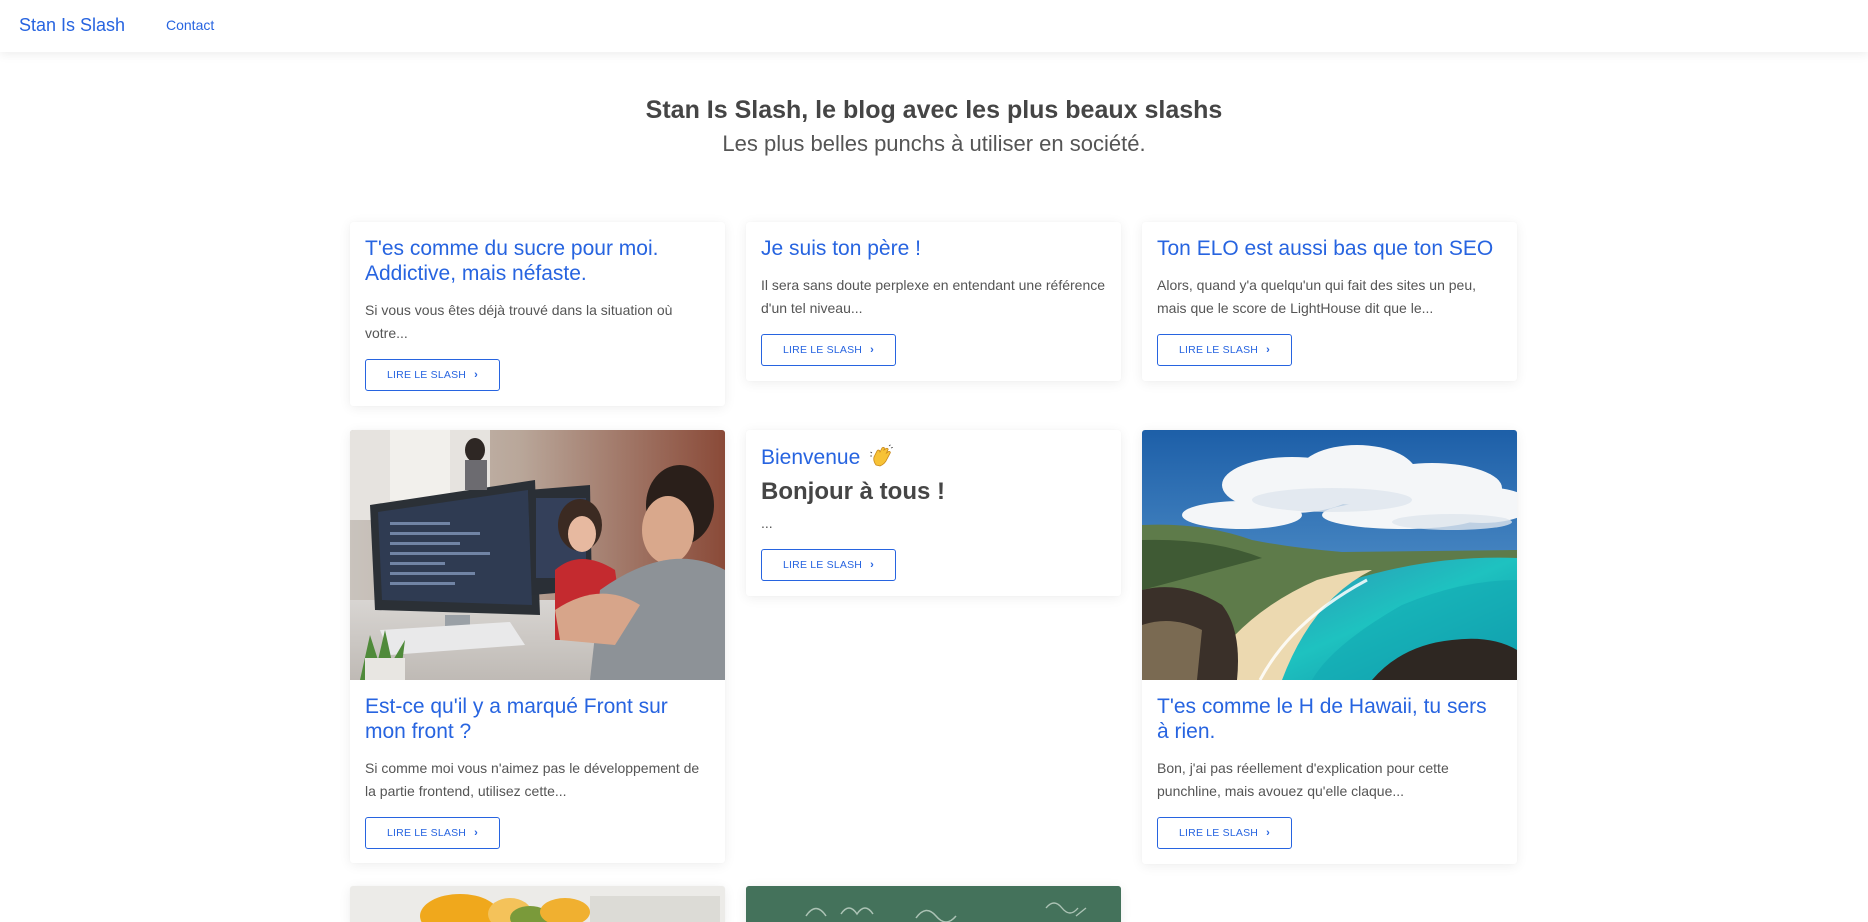  I want to click on nav-contact-link: Contact, so click(190, 25).